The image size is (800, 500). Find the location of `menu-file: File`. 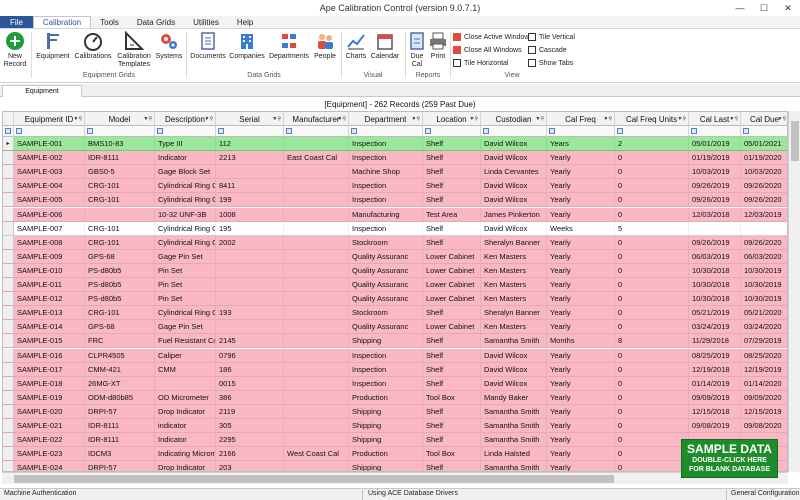

menu-file: File is located at coordinates (16, 22).